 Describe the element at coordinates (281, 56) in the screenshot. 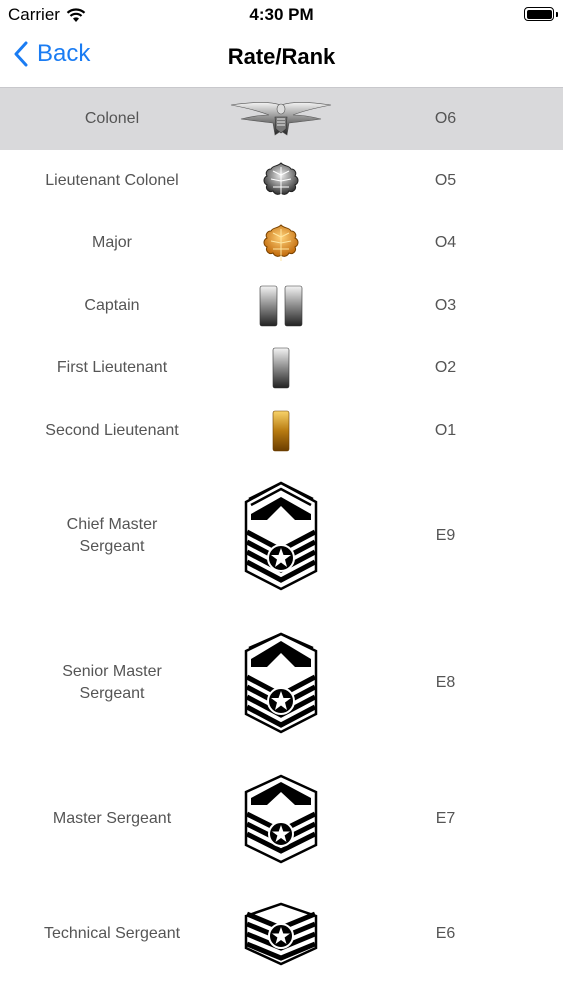

I see `page-title: Rate/Rank` at that location.